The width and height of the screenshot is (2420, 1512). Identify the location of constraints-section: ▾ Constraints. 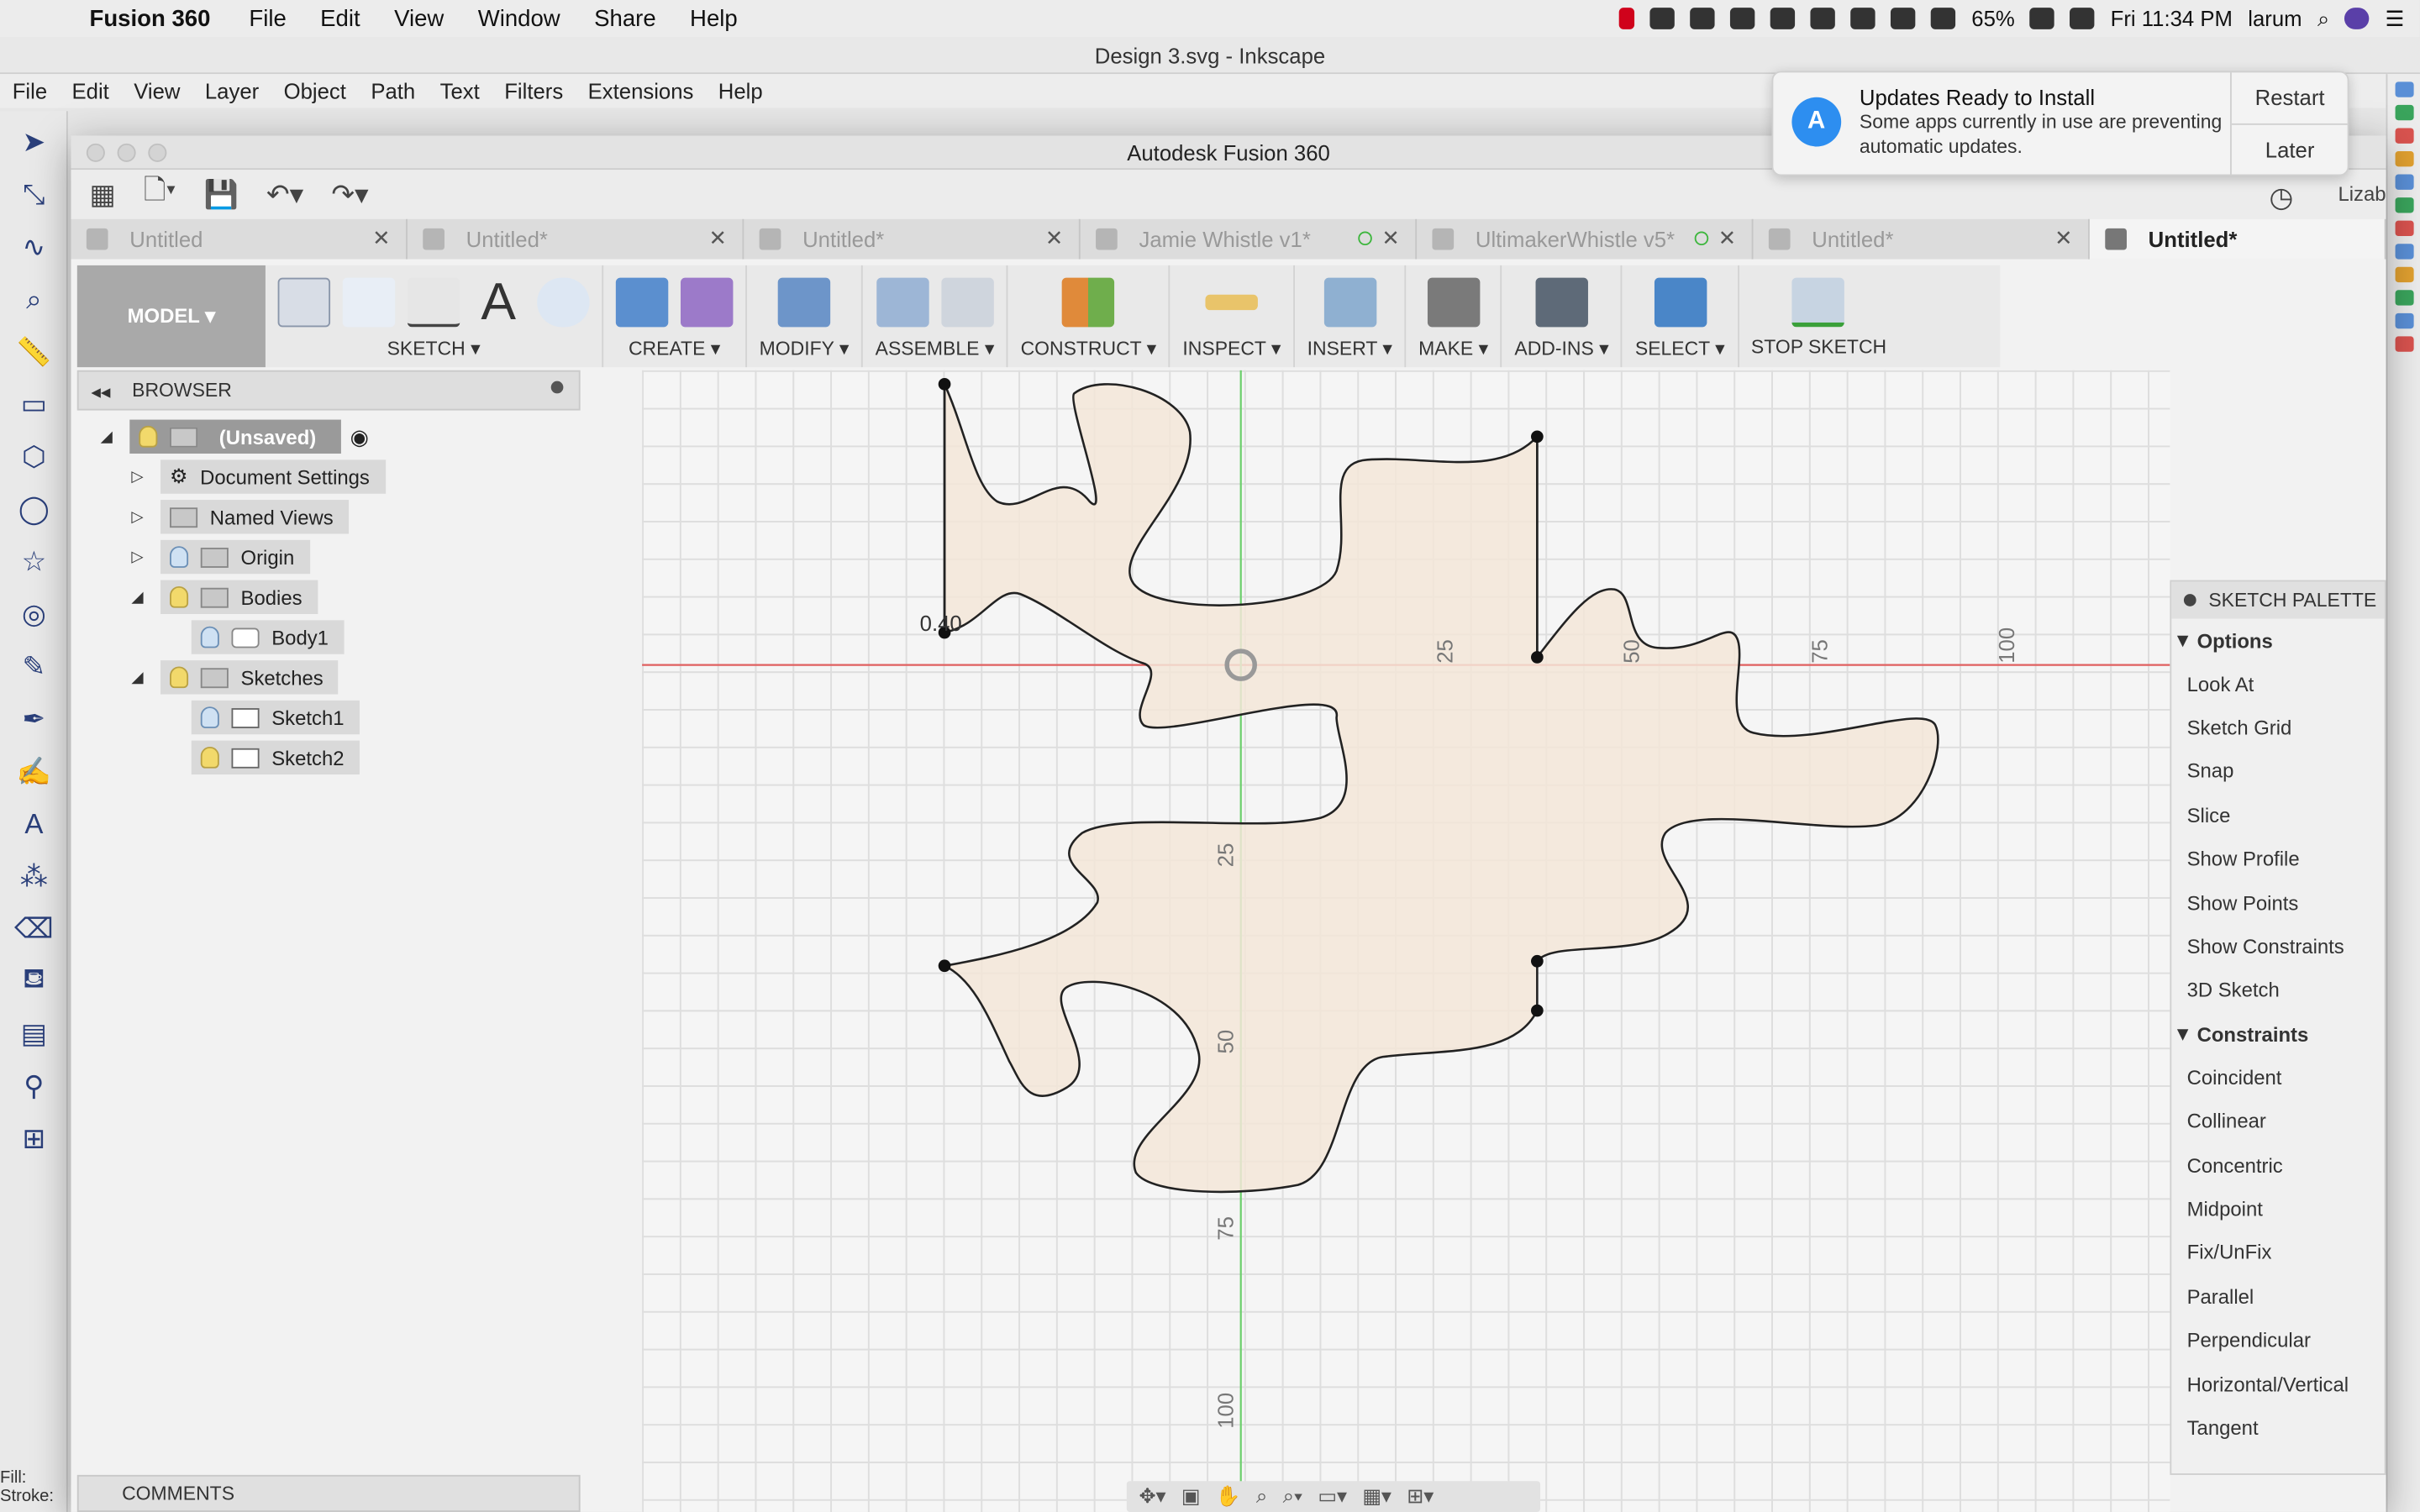
(2277, 1033).